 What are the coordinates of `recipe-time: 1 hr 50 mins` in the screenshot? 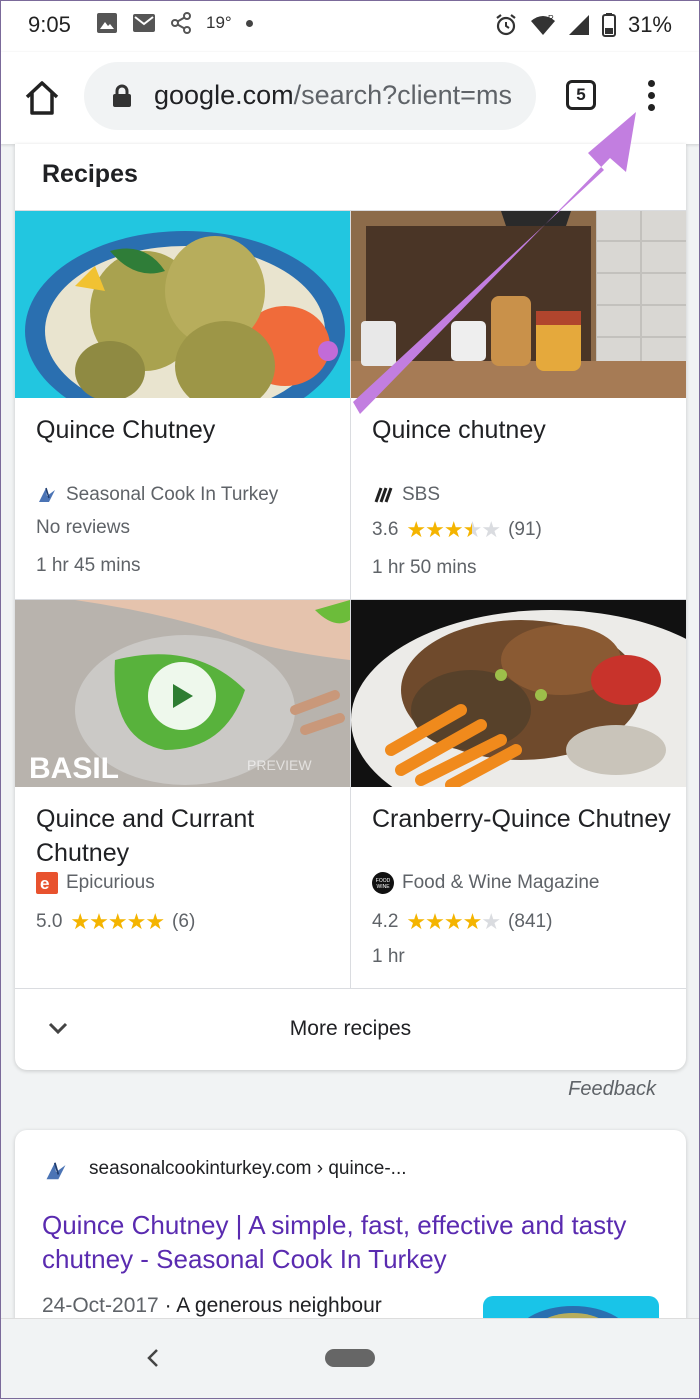 It's located at (424, 567).